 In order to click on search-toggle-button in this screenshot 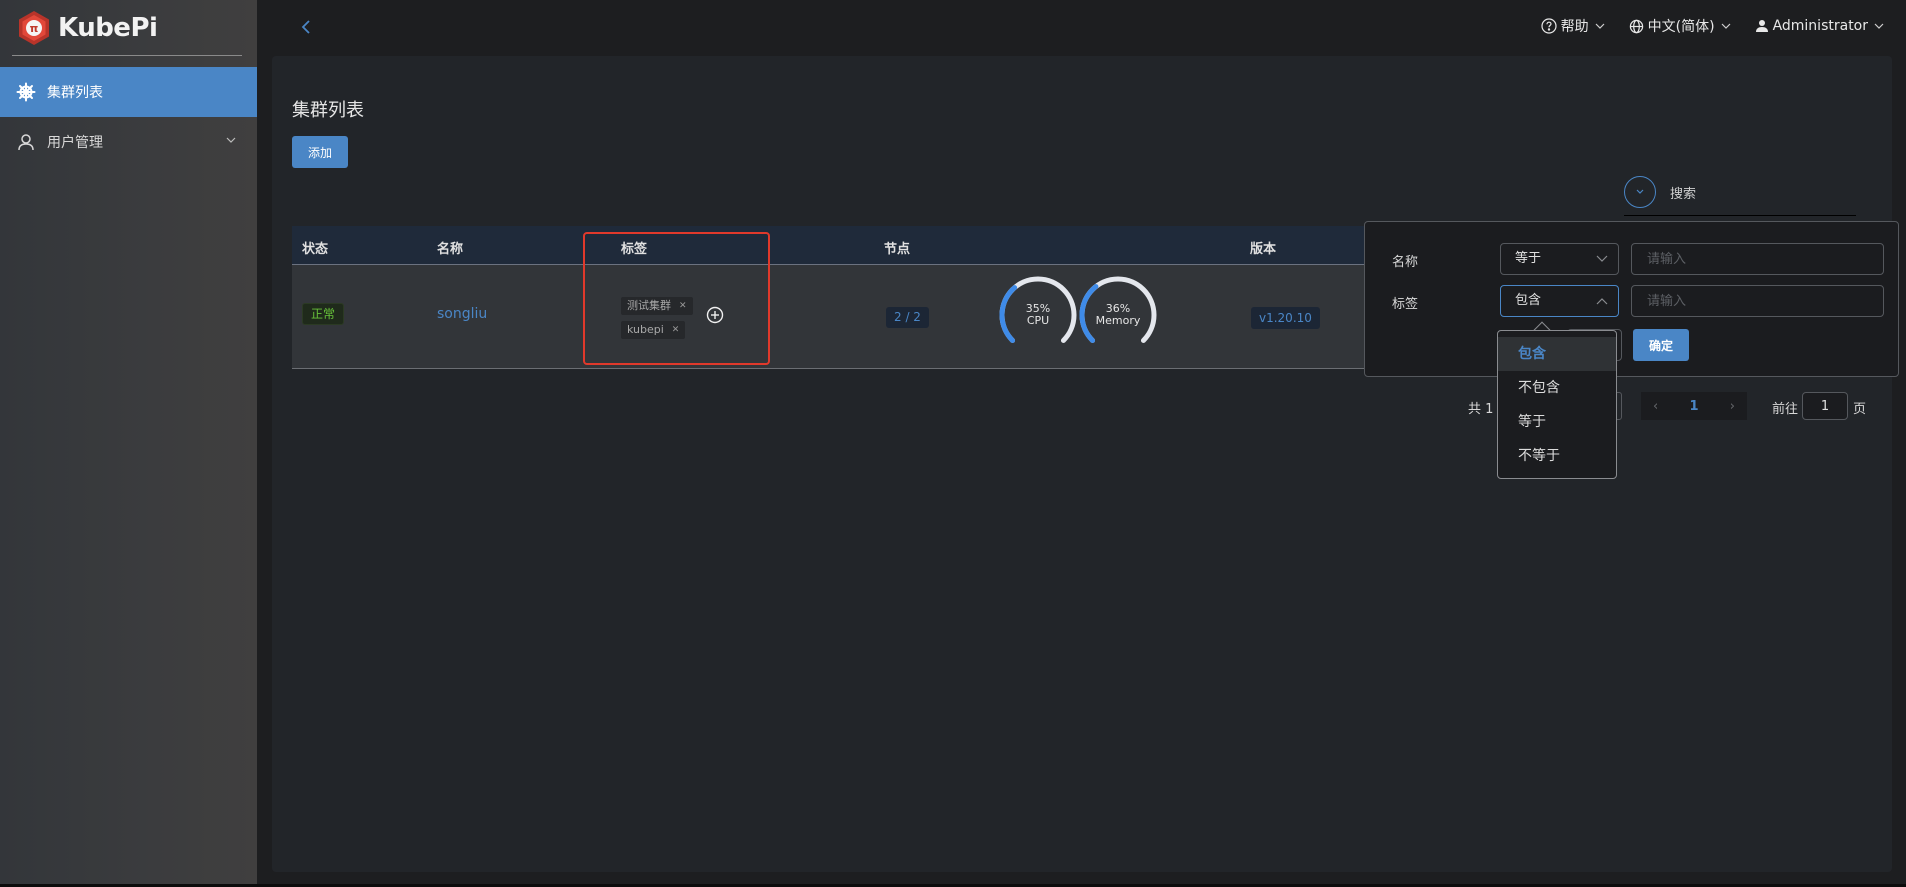, I will do `click(1640, 192)`.